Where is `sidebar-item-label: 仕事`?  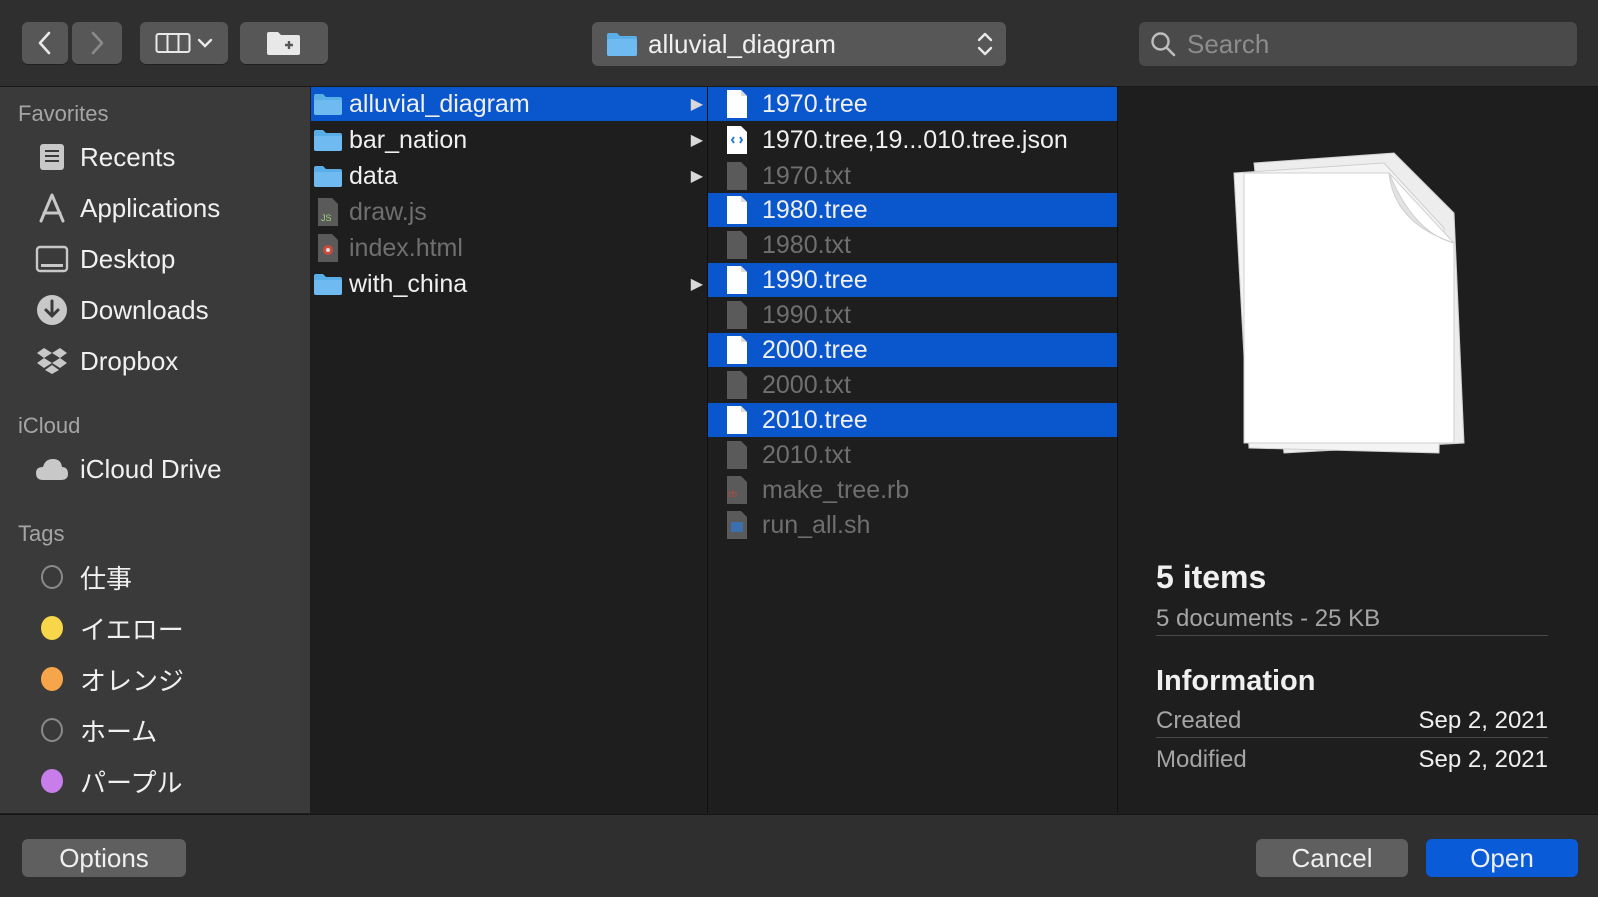 sidebar-item-label: 仕事 is located at coordinates (106, 578).